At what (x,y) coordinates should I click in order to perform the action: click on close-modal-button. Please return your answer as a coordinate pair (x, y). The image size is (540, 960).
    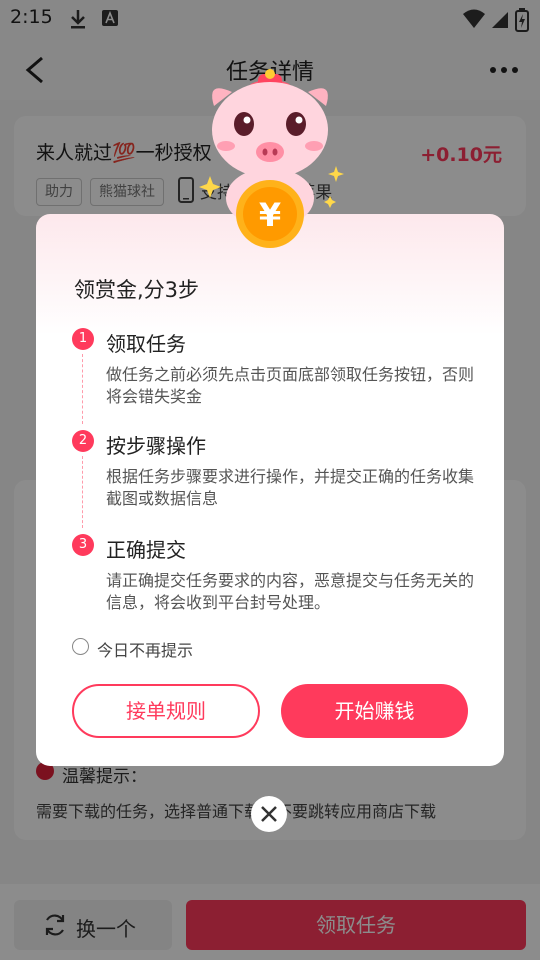
    Looking at the image, I should click on (269, 814).